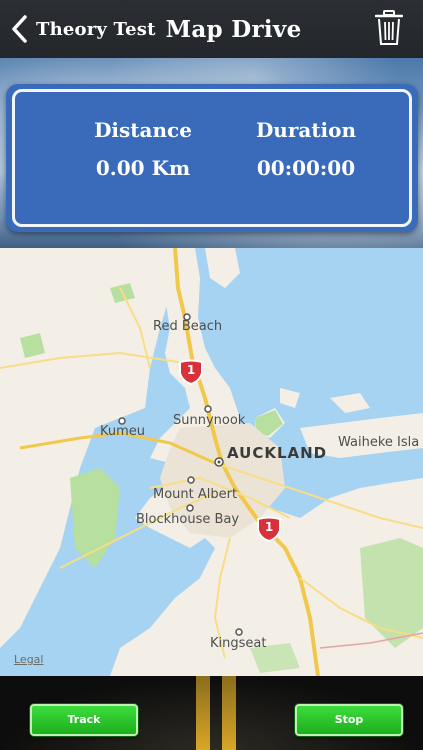 This screenshot has width=423, height=750. Describe the element at coordinates (277, 453) in the screenshot. I see `place-auckland: AUCKLAND` at that location.